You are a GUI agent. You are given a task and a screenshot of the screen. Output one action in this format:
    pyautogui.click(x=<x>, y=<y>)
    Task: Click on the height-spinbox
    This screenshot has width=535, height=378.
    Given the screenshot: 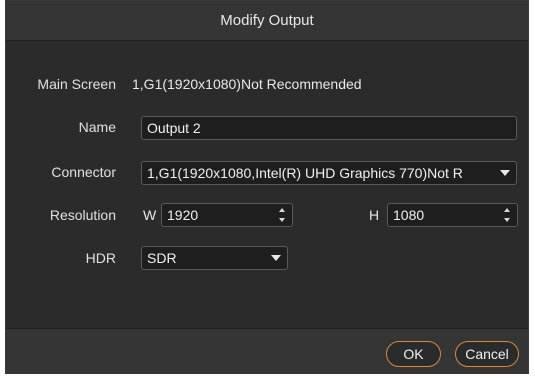 What is the action you would take?
    pyautogui.click(x=452, y=215)
    